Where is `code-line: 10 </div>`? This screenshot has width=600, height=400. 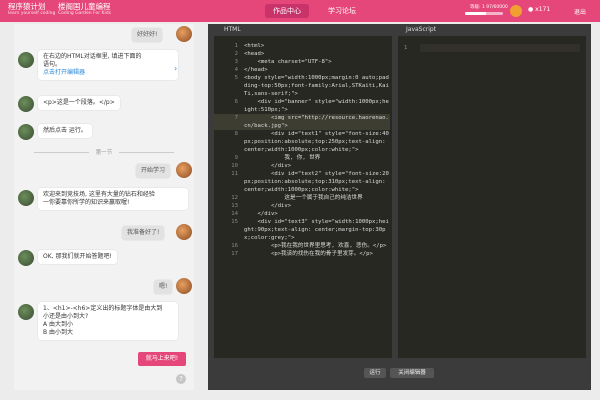
code-line: 10 </div> is located at coordinates (302, 166).